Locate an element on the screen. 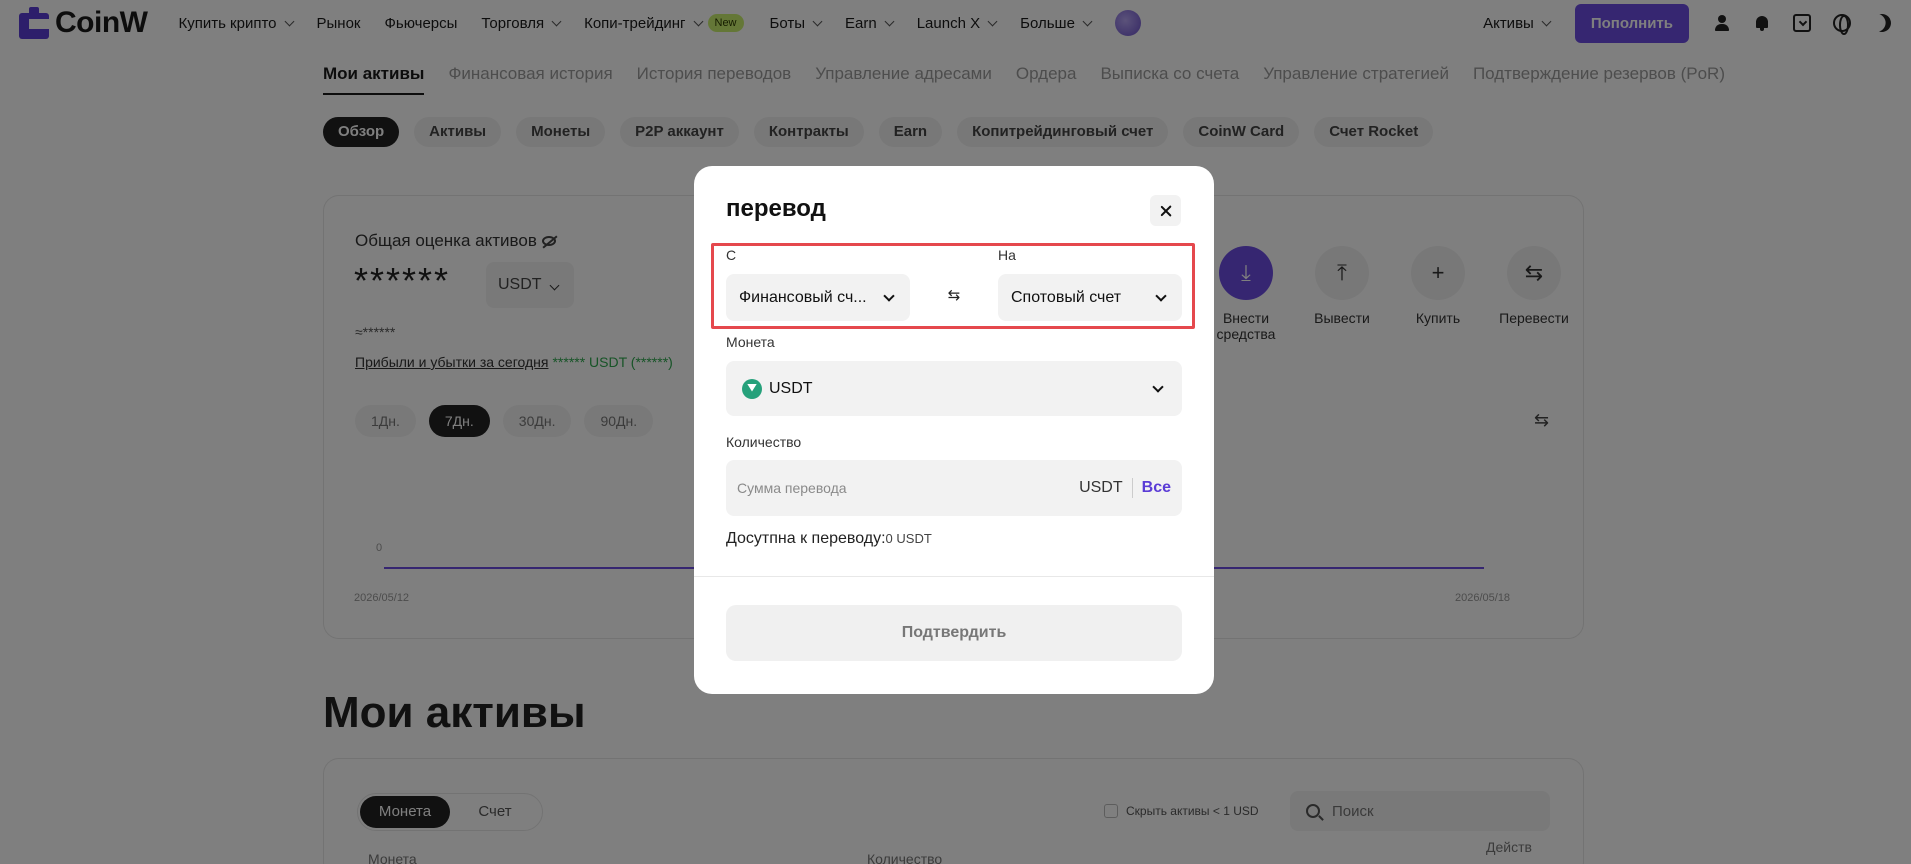  swap-accounts-icon: ⇆ is located at coordinates (954, 296).